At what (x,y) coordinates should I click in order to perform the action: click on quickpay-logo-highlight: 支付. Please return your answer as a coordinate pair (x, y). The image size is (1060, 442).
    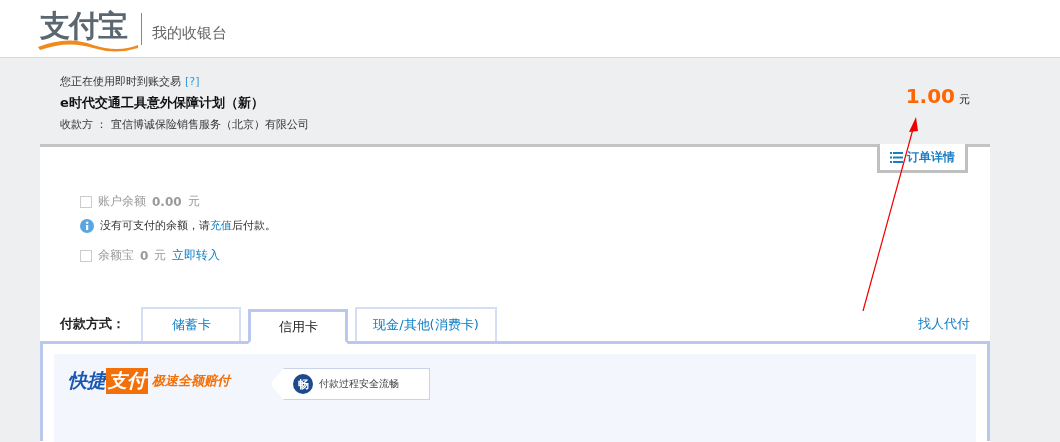
    Looking at the image, I should click on (127, 381).